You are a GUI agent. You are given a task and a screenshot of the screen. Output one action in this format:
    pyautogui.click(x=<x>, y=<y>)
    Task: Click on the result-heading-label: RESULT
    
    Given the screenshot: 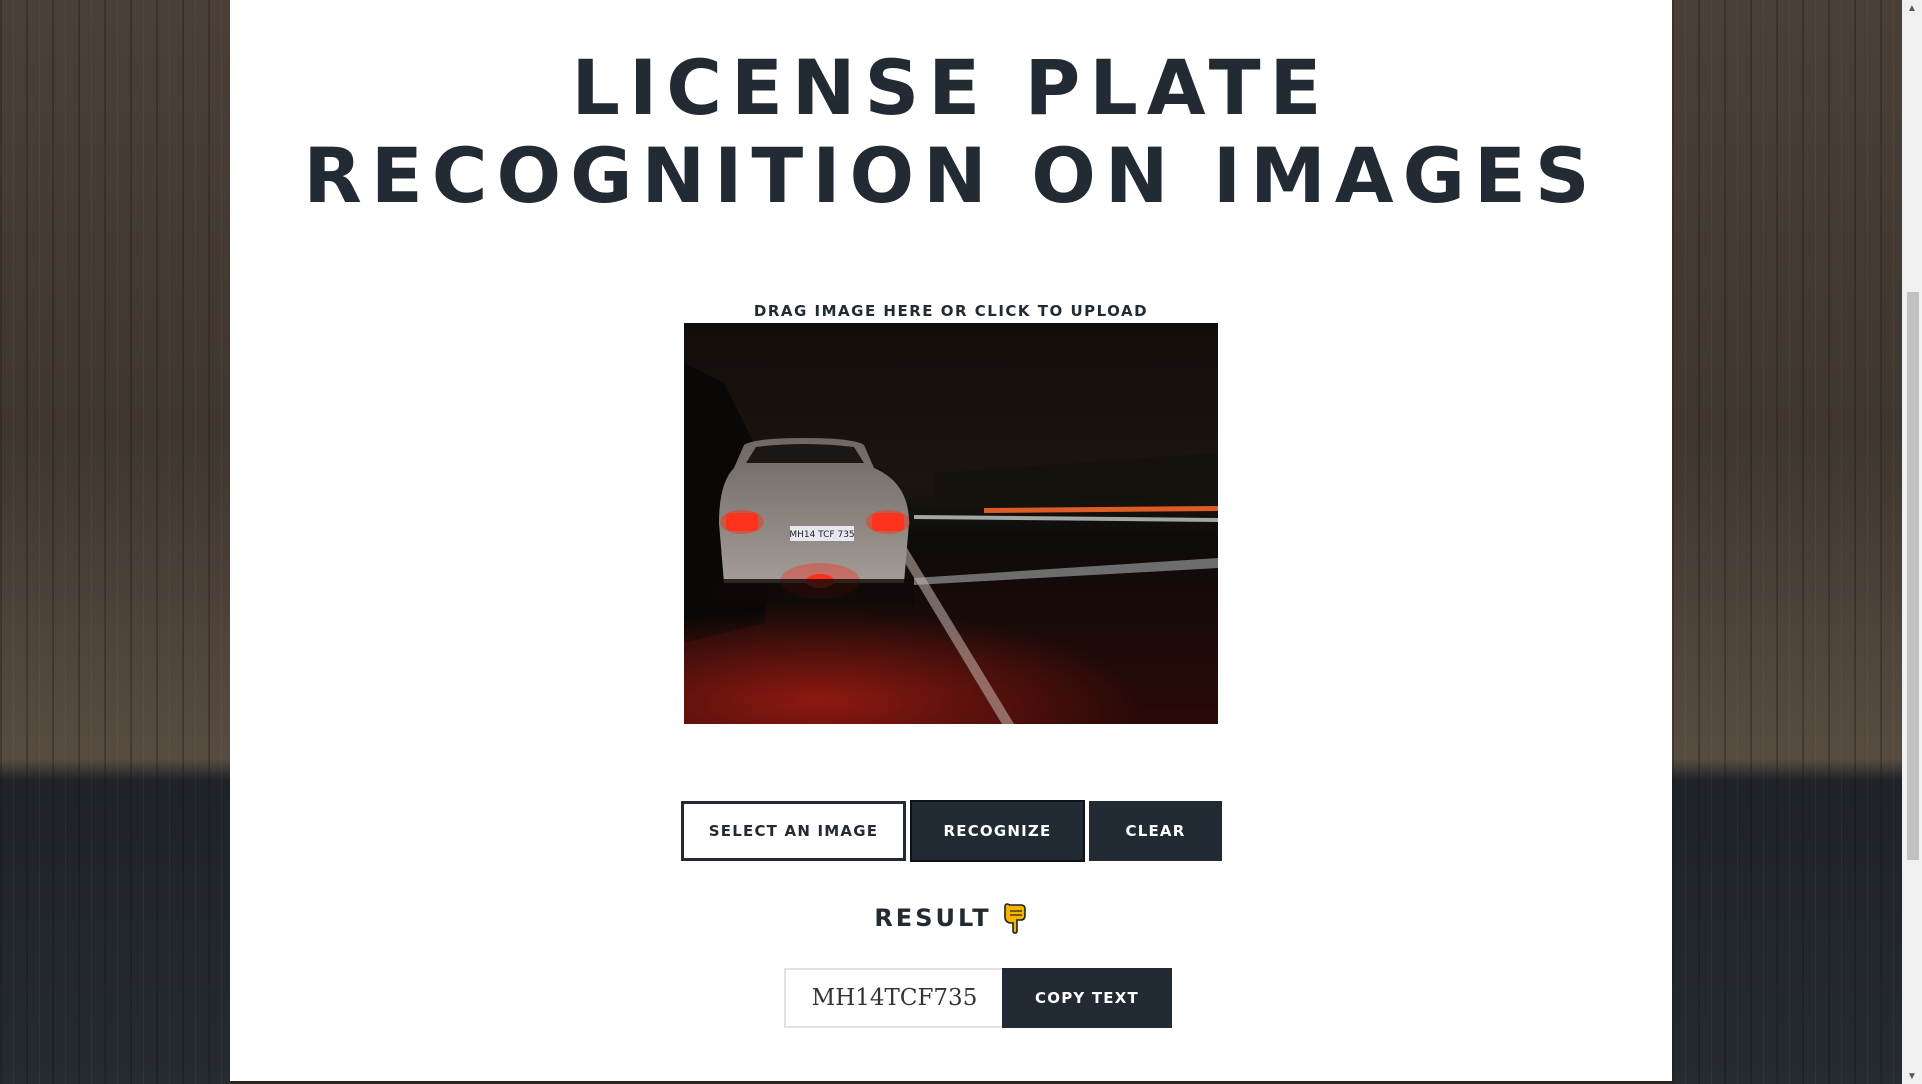 What is the action you would take?
    pyautogui.click(x=933, y=918)
    